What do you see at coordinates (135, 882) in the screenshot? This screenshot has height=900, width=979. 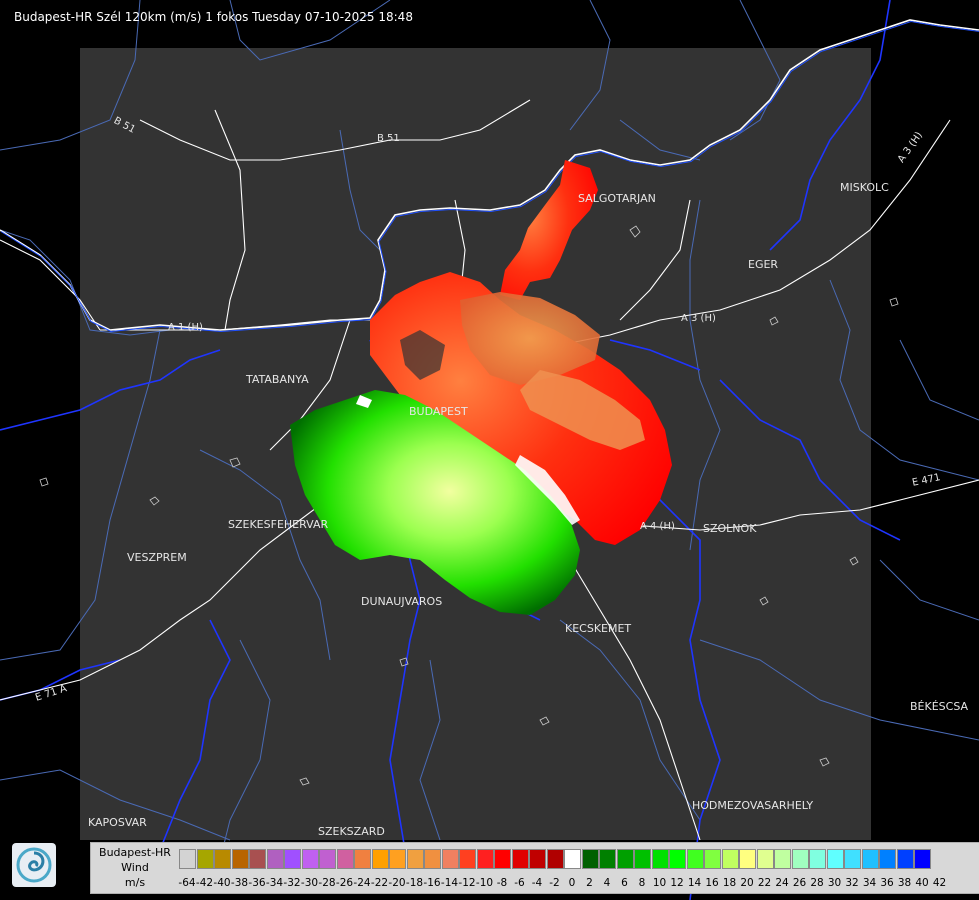 I see `legend-unit: m/s` at bounding box center [135, 882].